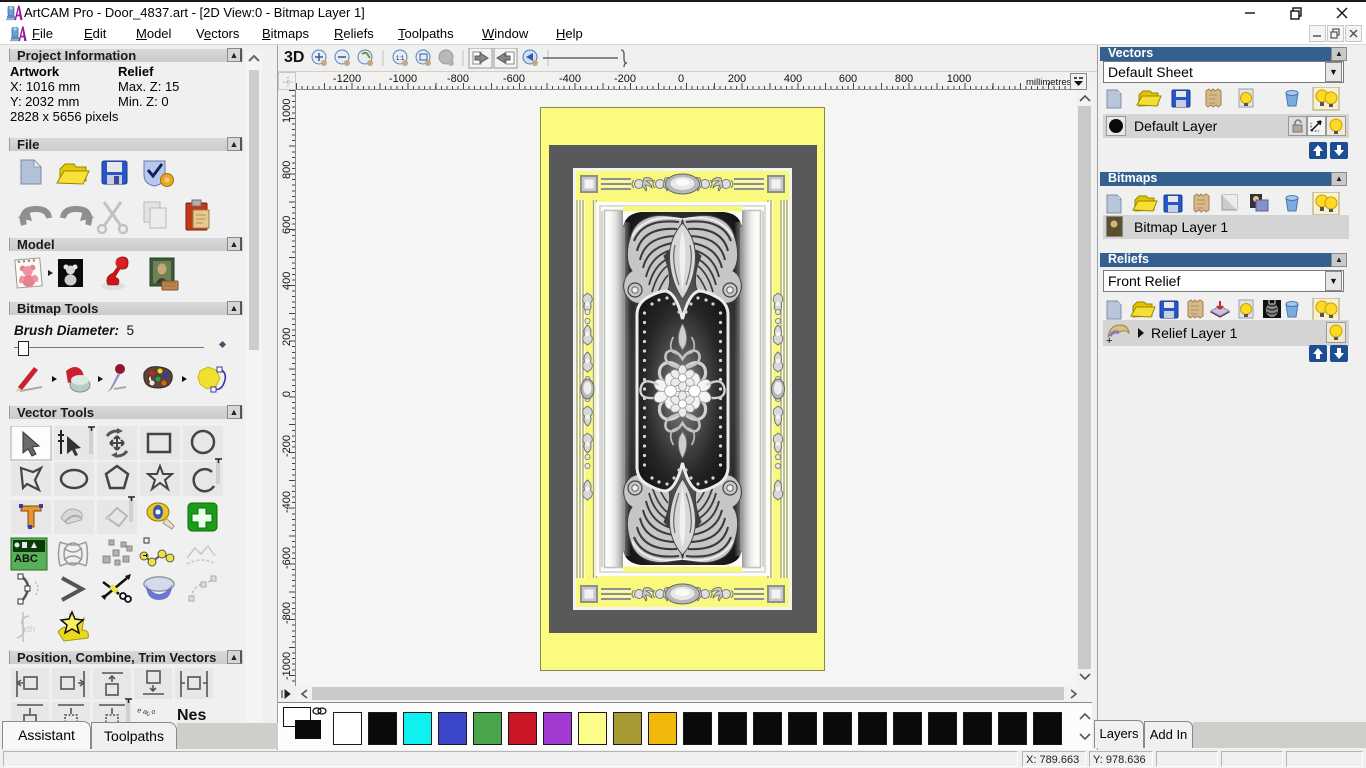  Describe the element at coordinates (26, 559) in the screenshot. I see `svg-text: ABC` at that location.